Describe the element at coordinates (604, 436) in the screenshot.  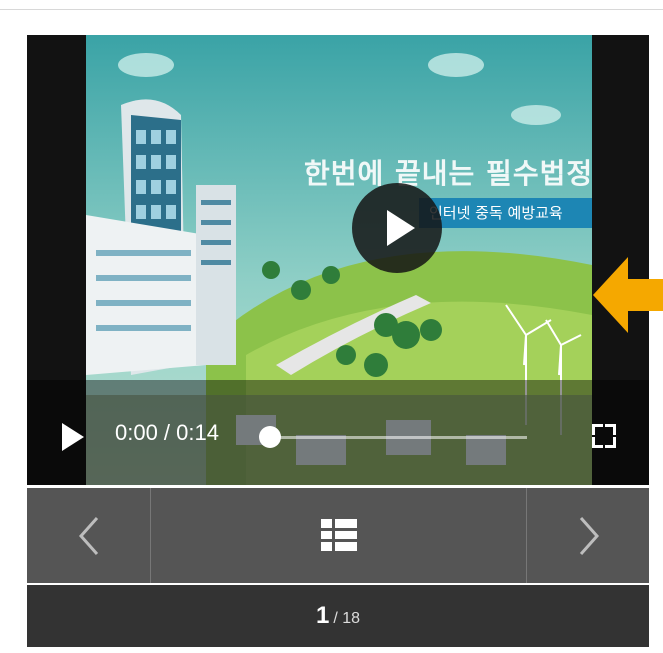
I see `fullscreen-icon` at that location.